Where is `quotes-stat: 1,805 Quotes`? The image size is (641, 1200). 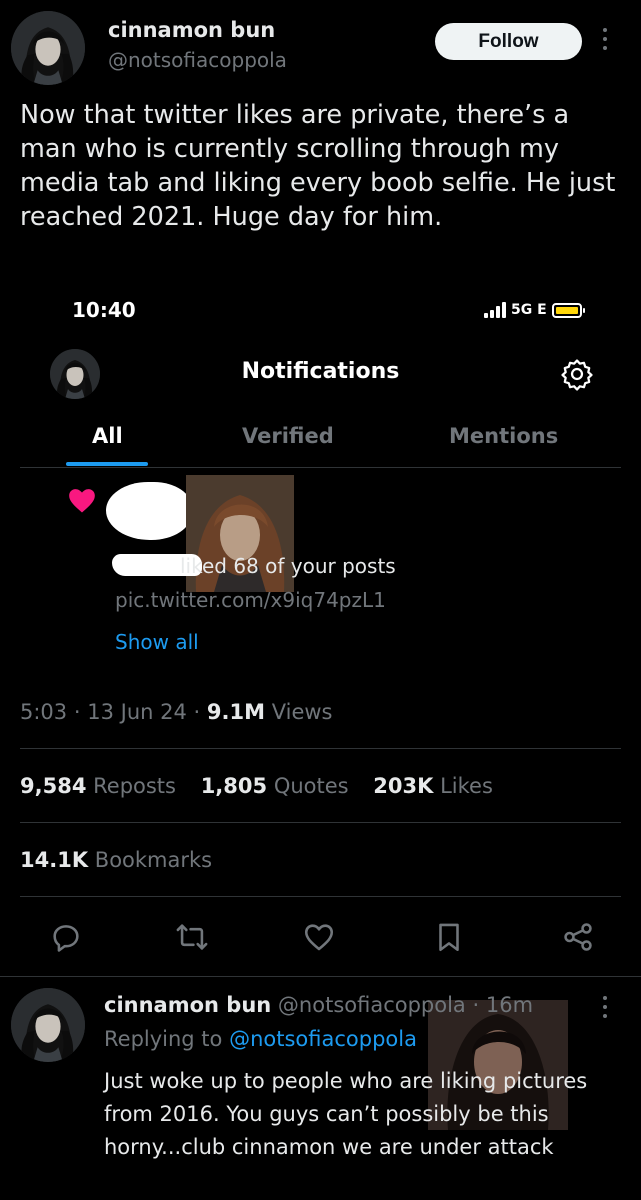
quotes-stat: 1,805 Quotes is located at coordinates (275, 786).